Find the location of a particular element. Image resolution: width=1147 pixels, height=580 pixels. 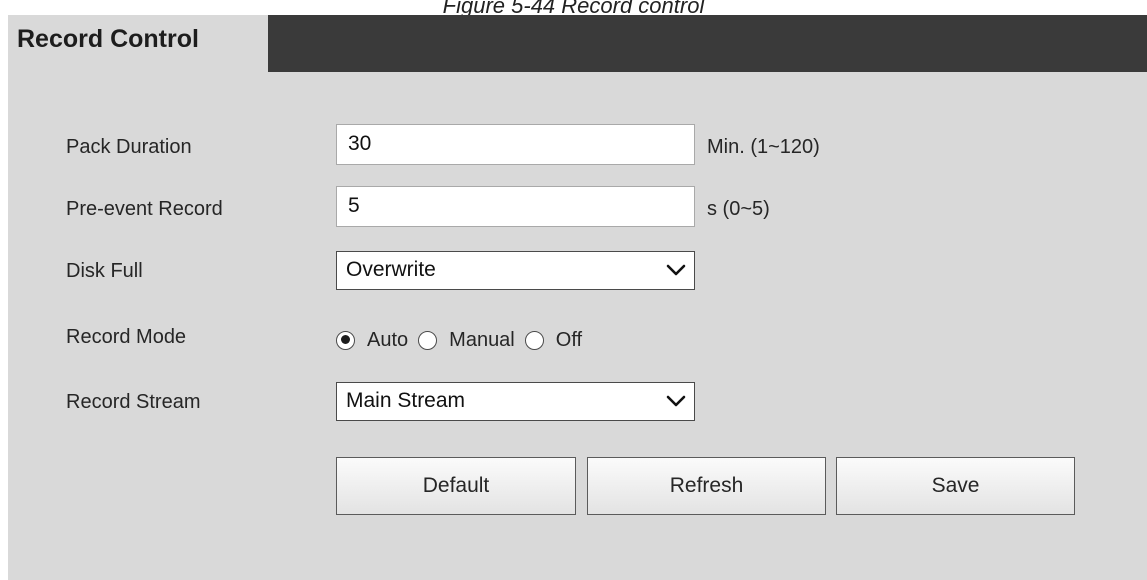

radio-auto: Auto is located at coordinates (372, 340).